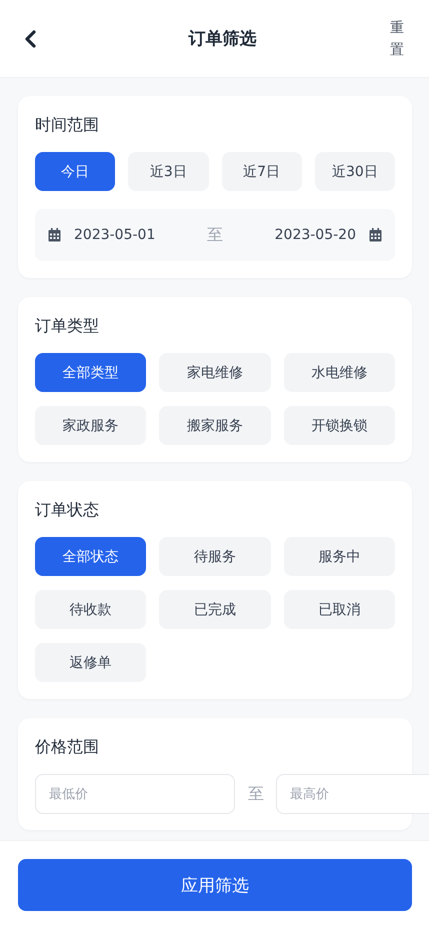 The image size is (429, 929). Describe the element at coordinates (215, 372) in the screenshot. I see `filter-option: 家电维修` at that location.